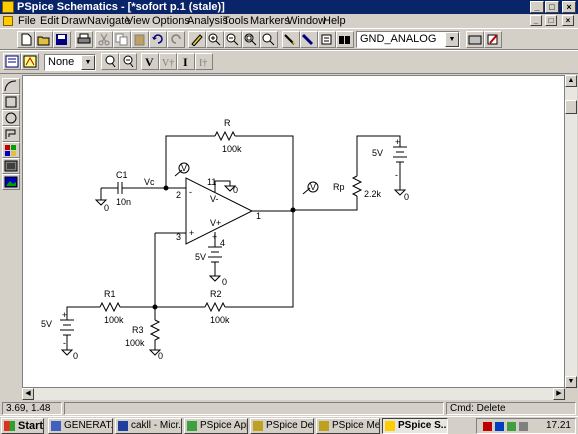 The height and width of the screenshot is (434, 578). Describe the element at coordinates (571, 382) in the screenshot. I see `scroll-down-button: ▼` at that location.